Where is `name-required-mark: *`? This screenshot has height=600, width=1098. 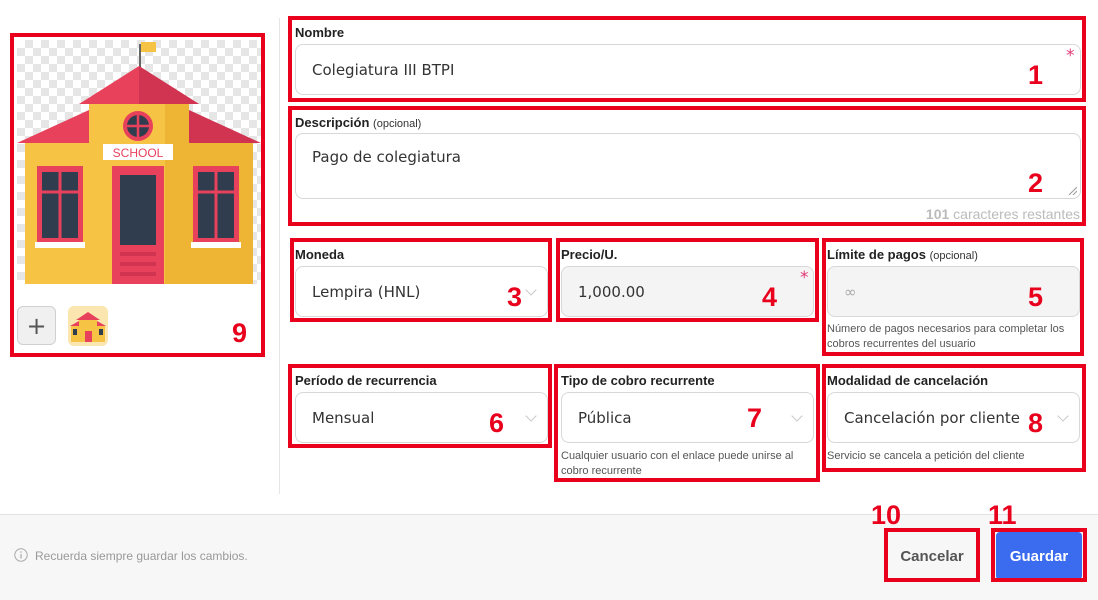 name-required-mark: * is located at coordinates (1070, 56).